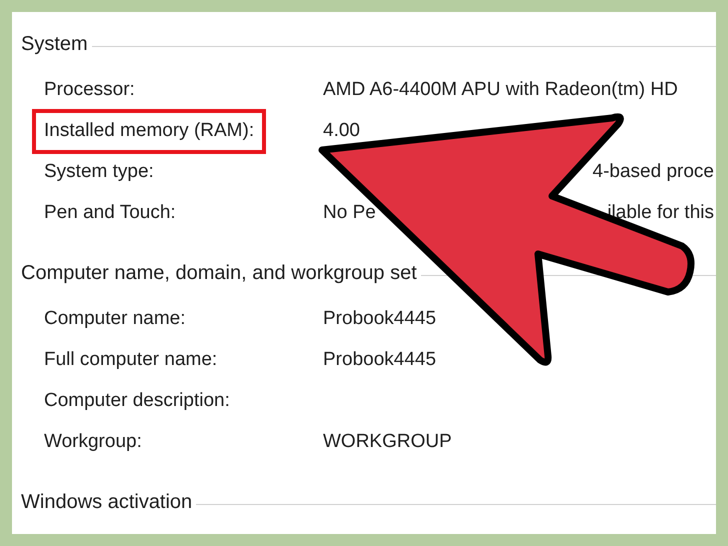 This screenshot has width=728, height=546. What do you see at coordinates (149, 131) in the screenshot?
I see `property-label: Installed memory (RAM):` at bounding box center [149, 131].